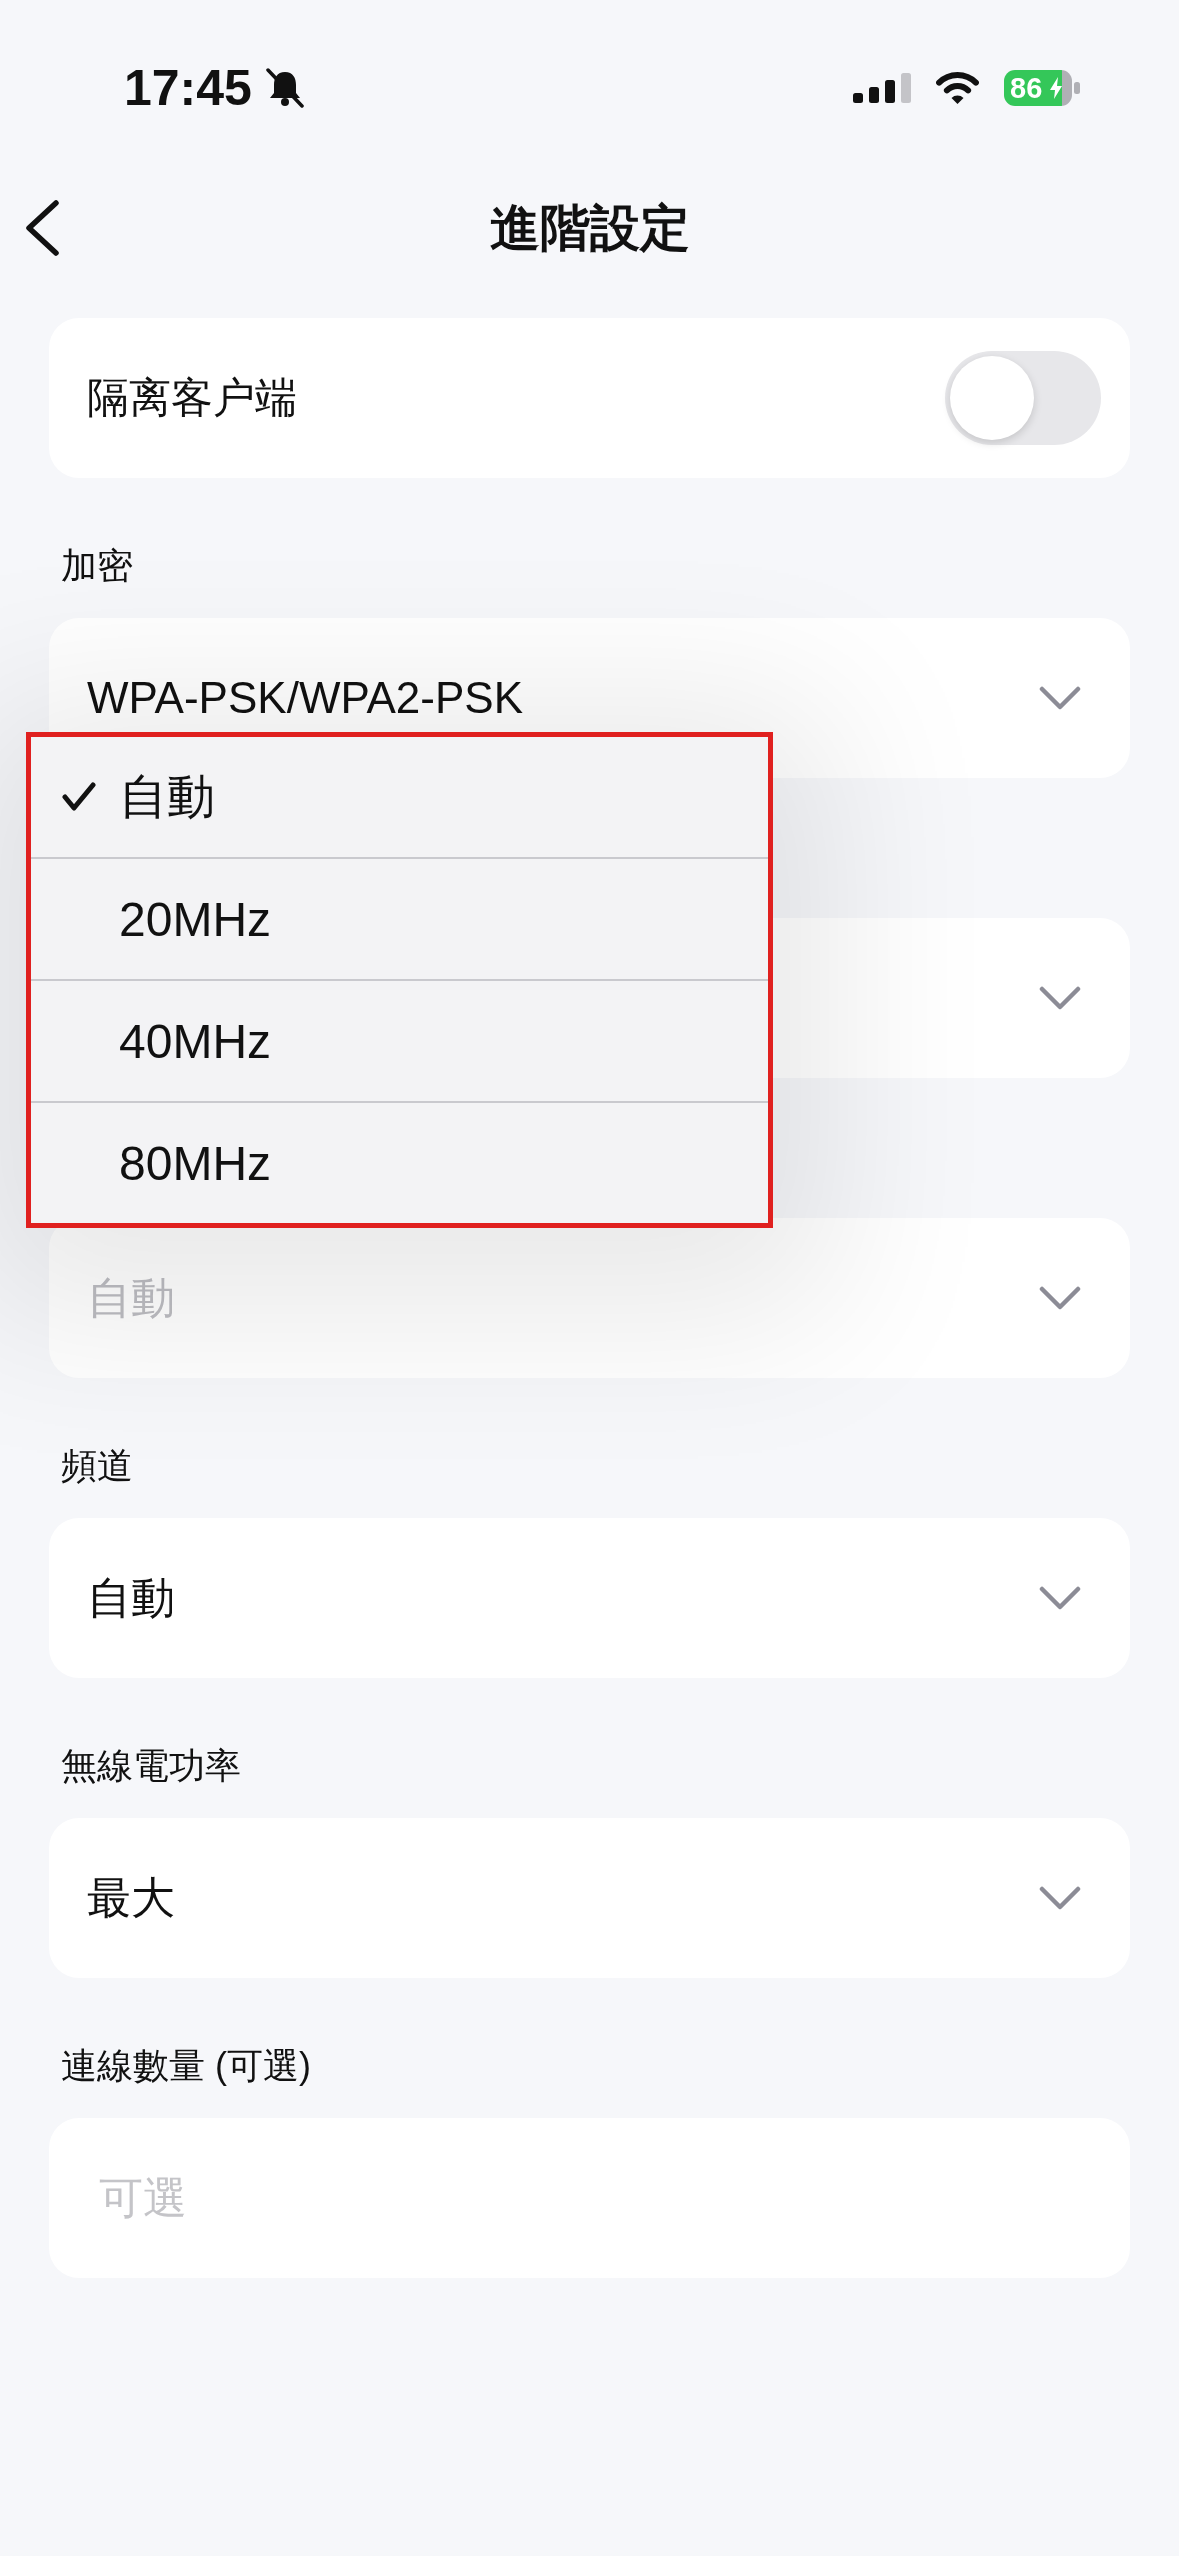 The height and width of the screenshot is (2556, 1179). What do you see at coordinates (97, 1465) in the screenshot?
I see `section-label: 頻道` at bounding box center [97, 1465].